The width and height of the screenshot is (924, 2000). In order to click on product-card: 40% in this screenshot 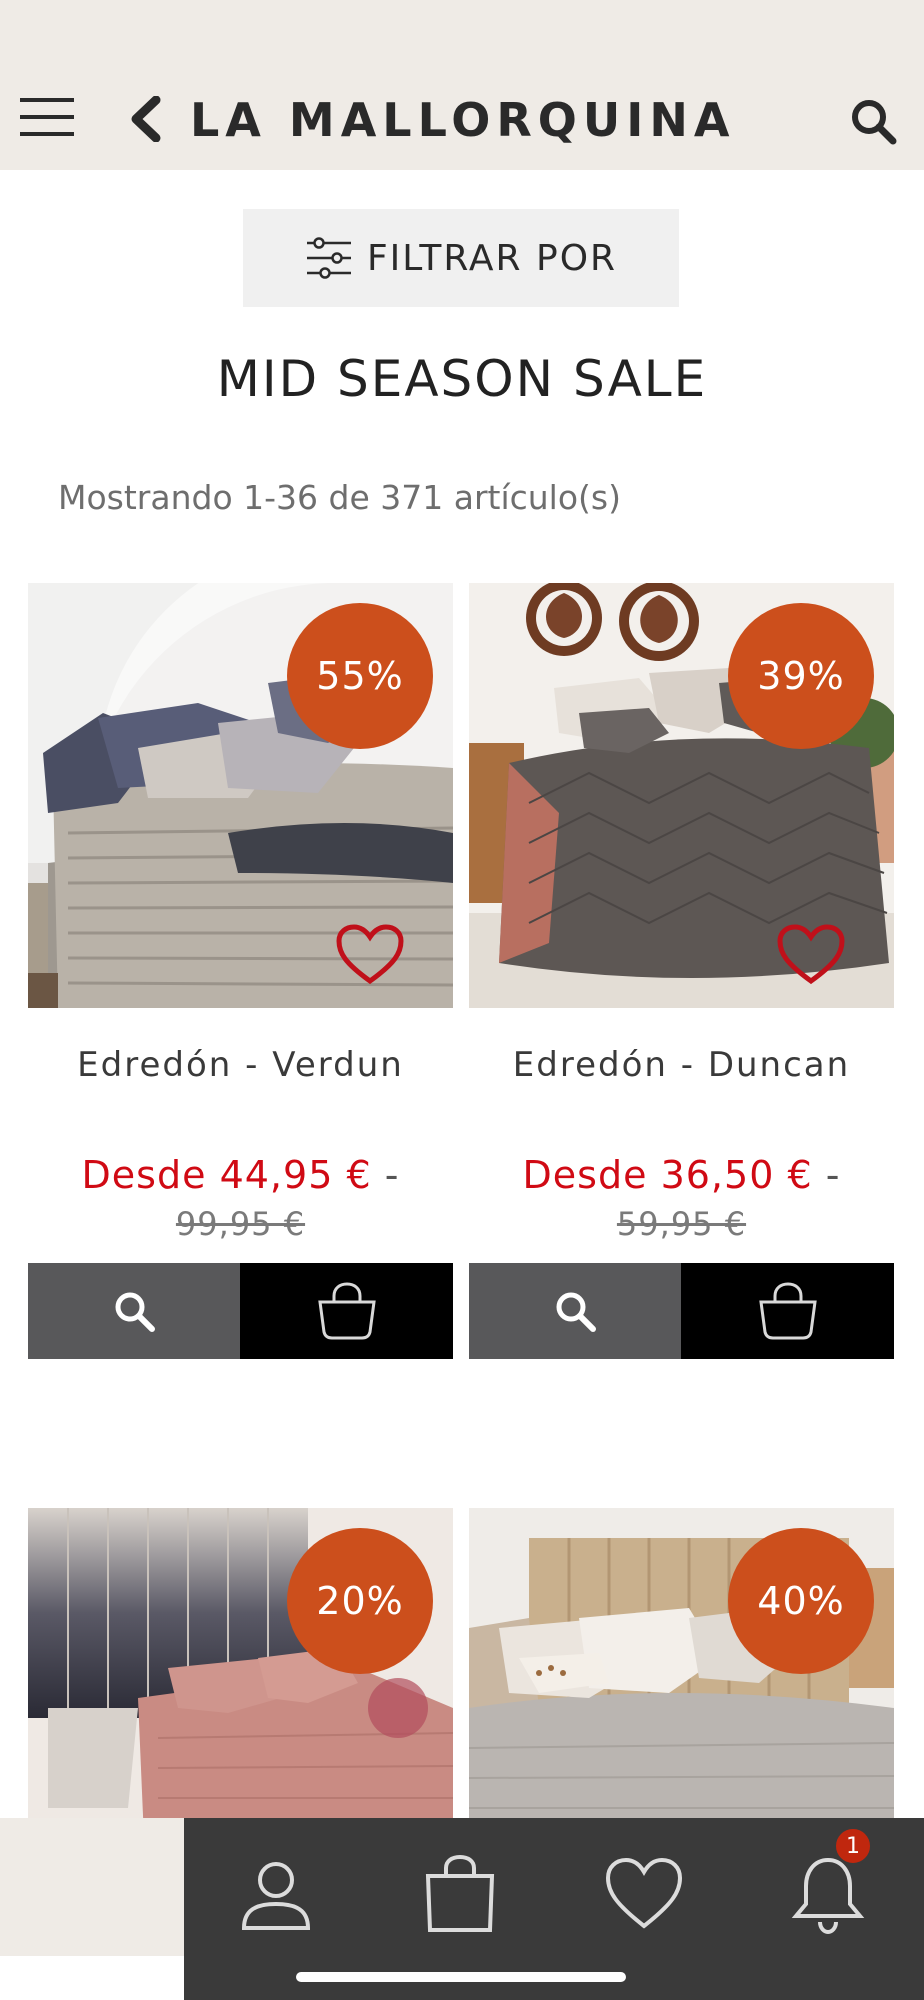, I will do `click(681, 1663)`.